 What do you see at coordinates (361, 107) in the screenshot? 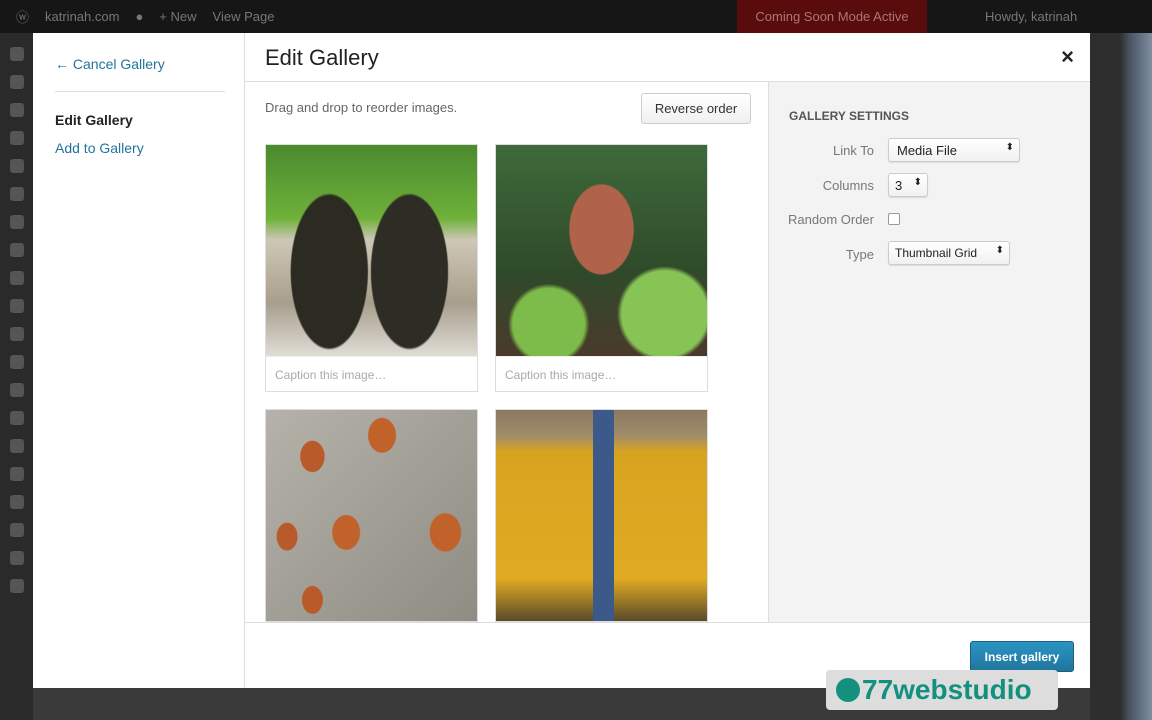
I see `reorder-hint: Drag and drop to reorder images.` at bounding box center [361, 107].